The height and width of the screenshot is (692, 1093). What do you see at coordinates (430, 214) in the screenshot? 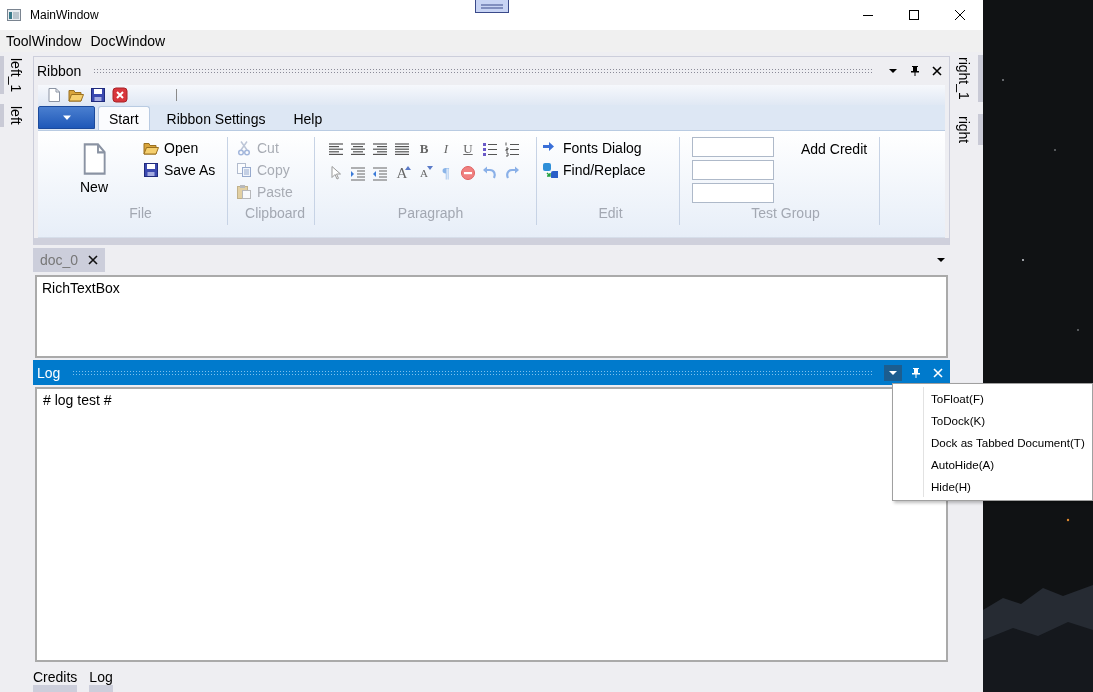
I see `group-label: Paragraph` at bounding box center [430, 214].